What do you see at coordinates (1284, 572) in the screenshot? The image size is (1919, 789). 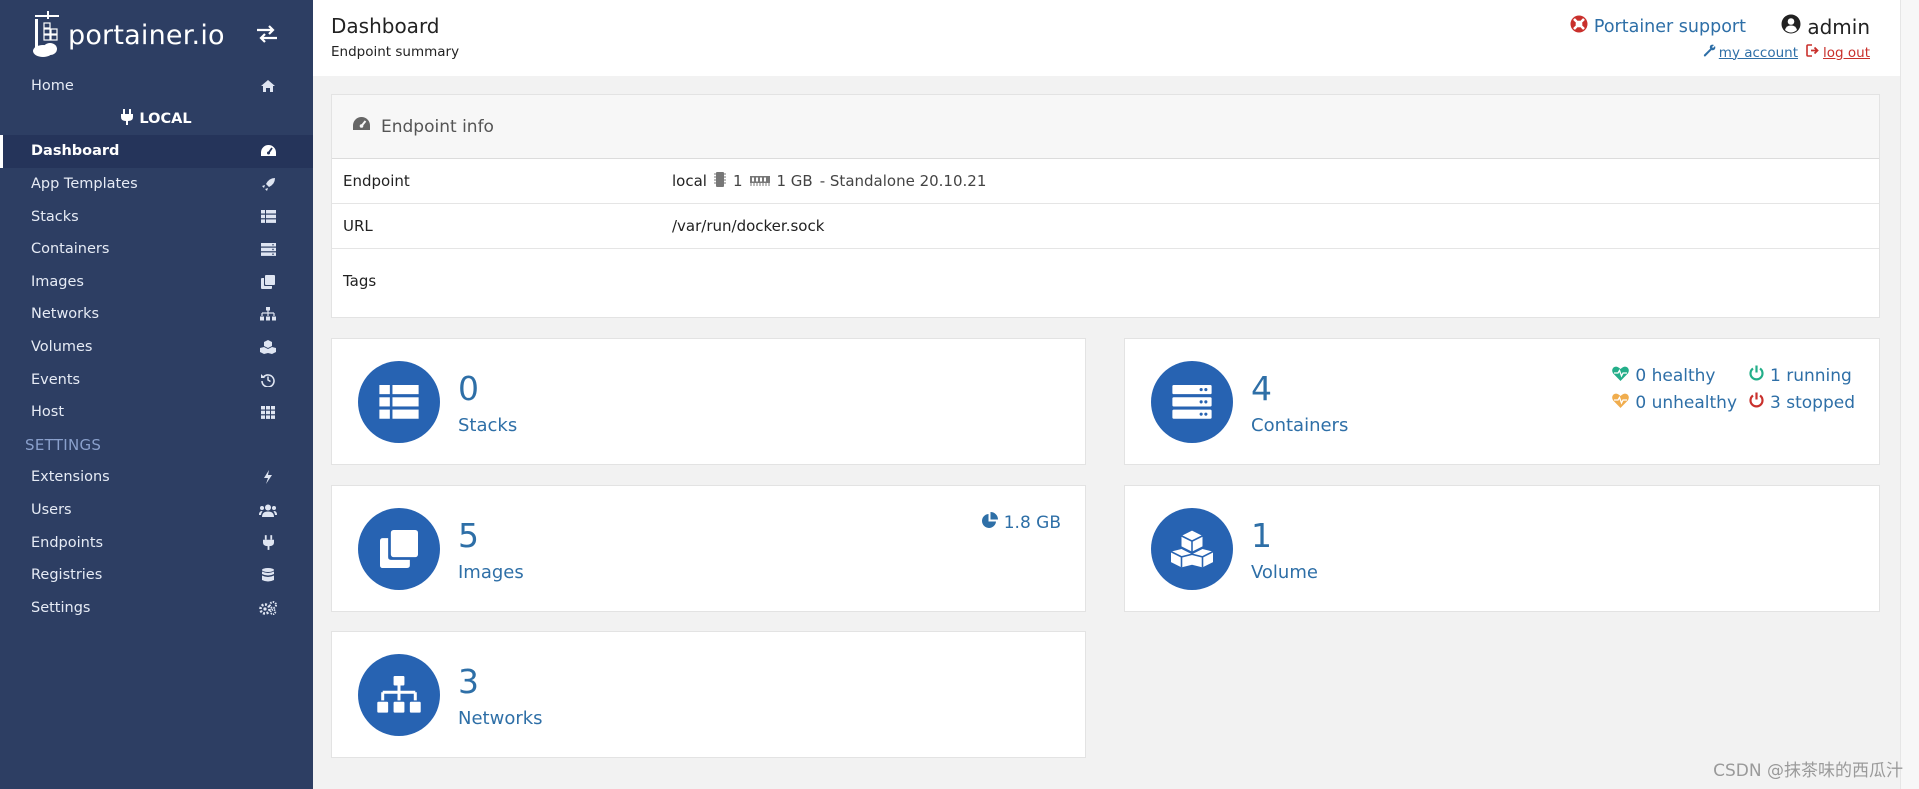 I see `volumes-label: Volume` at bounding box center [1284, 572].